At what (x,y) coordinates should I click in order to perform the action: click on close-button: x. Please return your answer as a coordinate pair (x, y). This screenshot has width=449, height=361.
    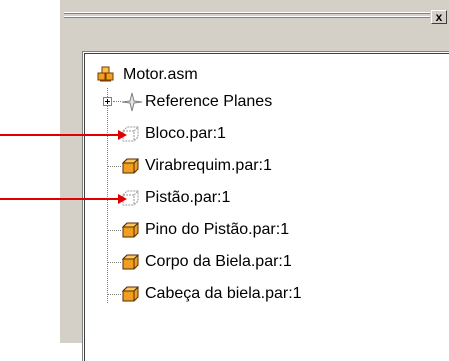
    Looking at the image, I should click on (439, 17).